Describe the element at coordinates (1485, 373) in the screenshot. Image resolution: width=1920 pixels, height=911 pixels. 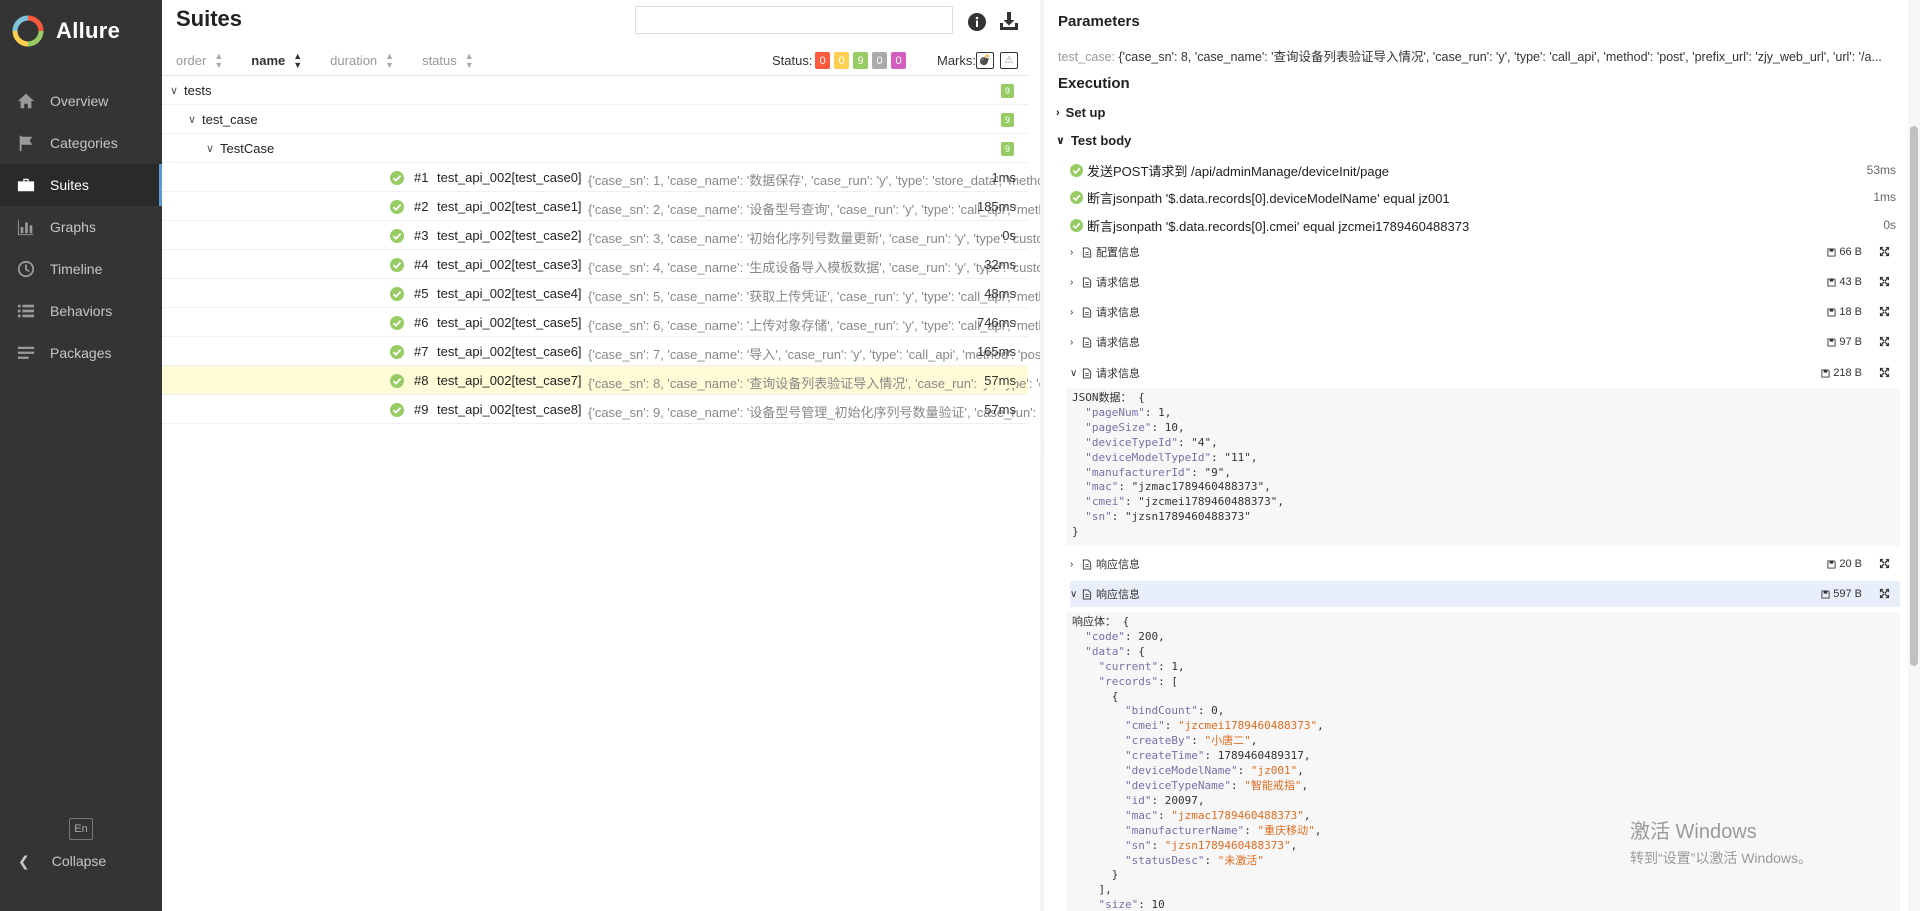
I see `attachment-row: ∨ 请求信息 218 B` at that location.